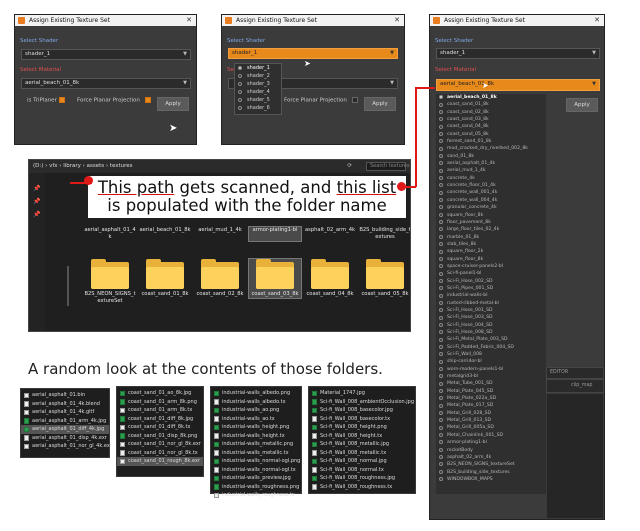 This screenshot has height=531, width=640. I want to click on material-option: square_floor_2k, so click(491, 251).